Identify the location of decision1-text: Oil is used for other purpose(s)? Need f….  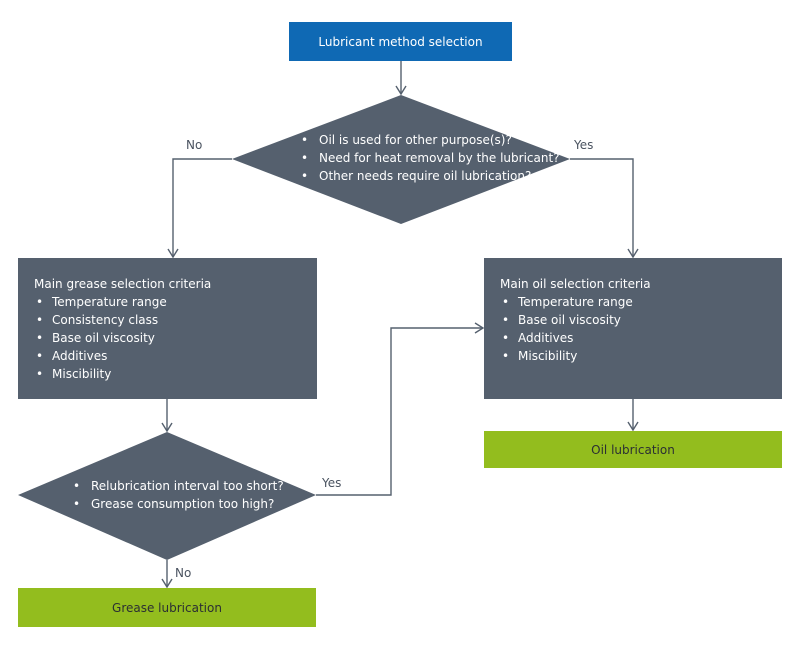
(430, 158).